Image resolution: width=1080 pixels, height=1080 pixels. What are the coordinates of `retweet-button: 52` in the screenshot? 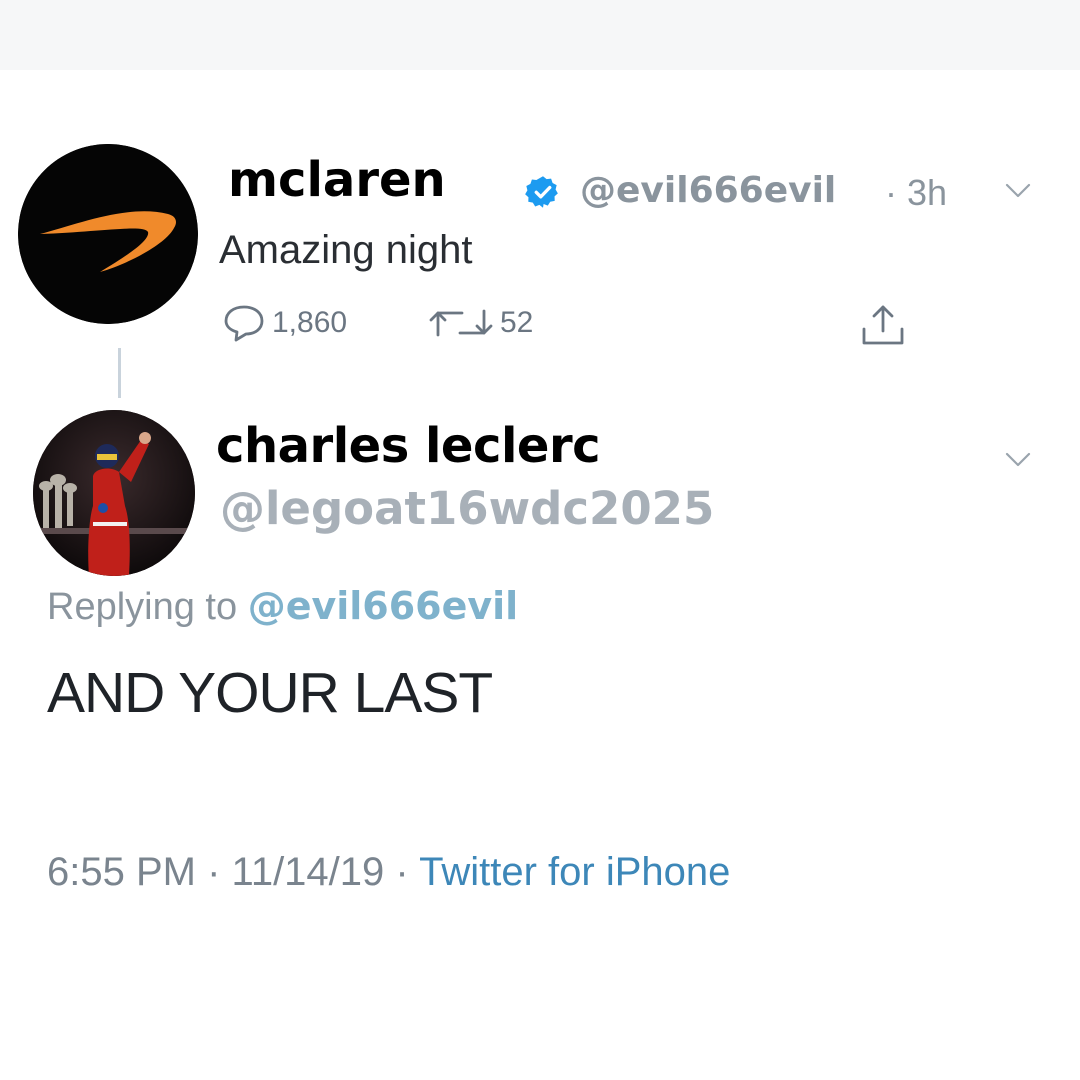 It's located at (480, 323).